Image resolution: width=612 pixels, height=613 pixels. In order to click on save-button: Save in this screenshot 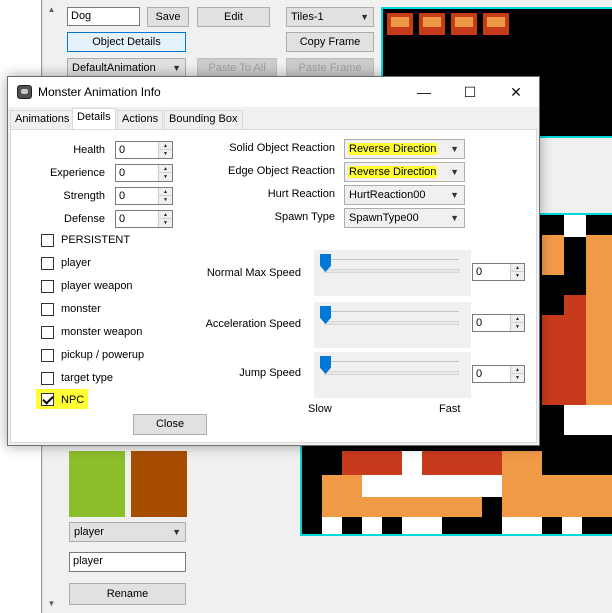, I will do `click(168, 17)`.